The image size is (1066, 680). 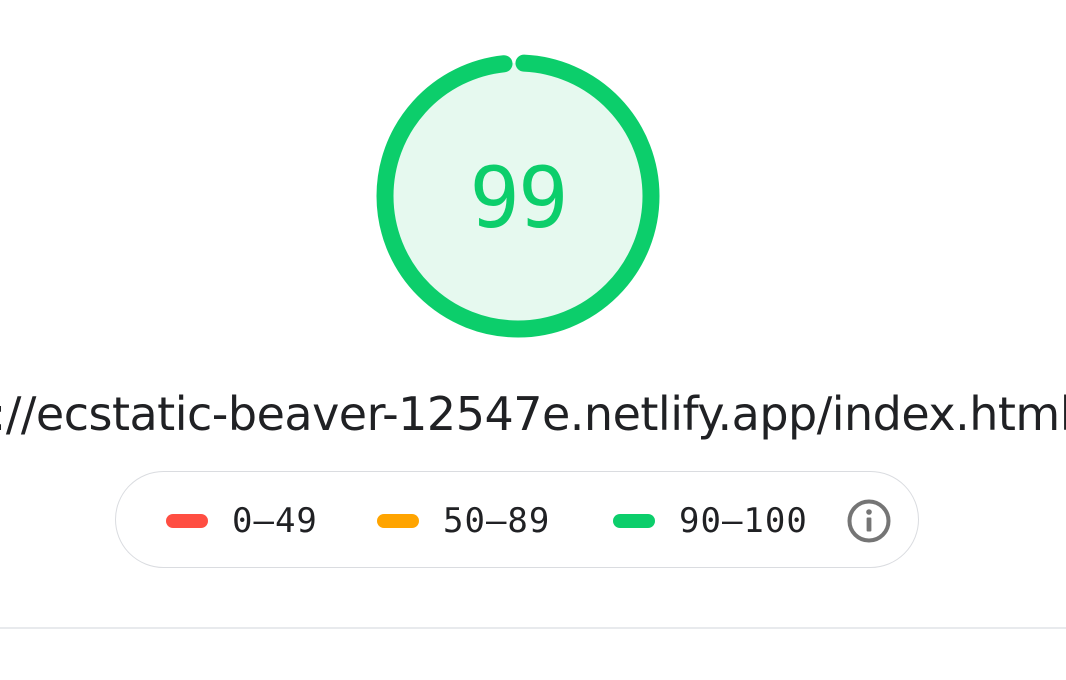 I want to click on score-value: 99, so click(x=518, y=198).